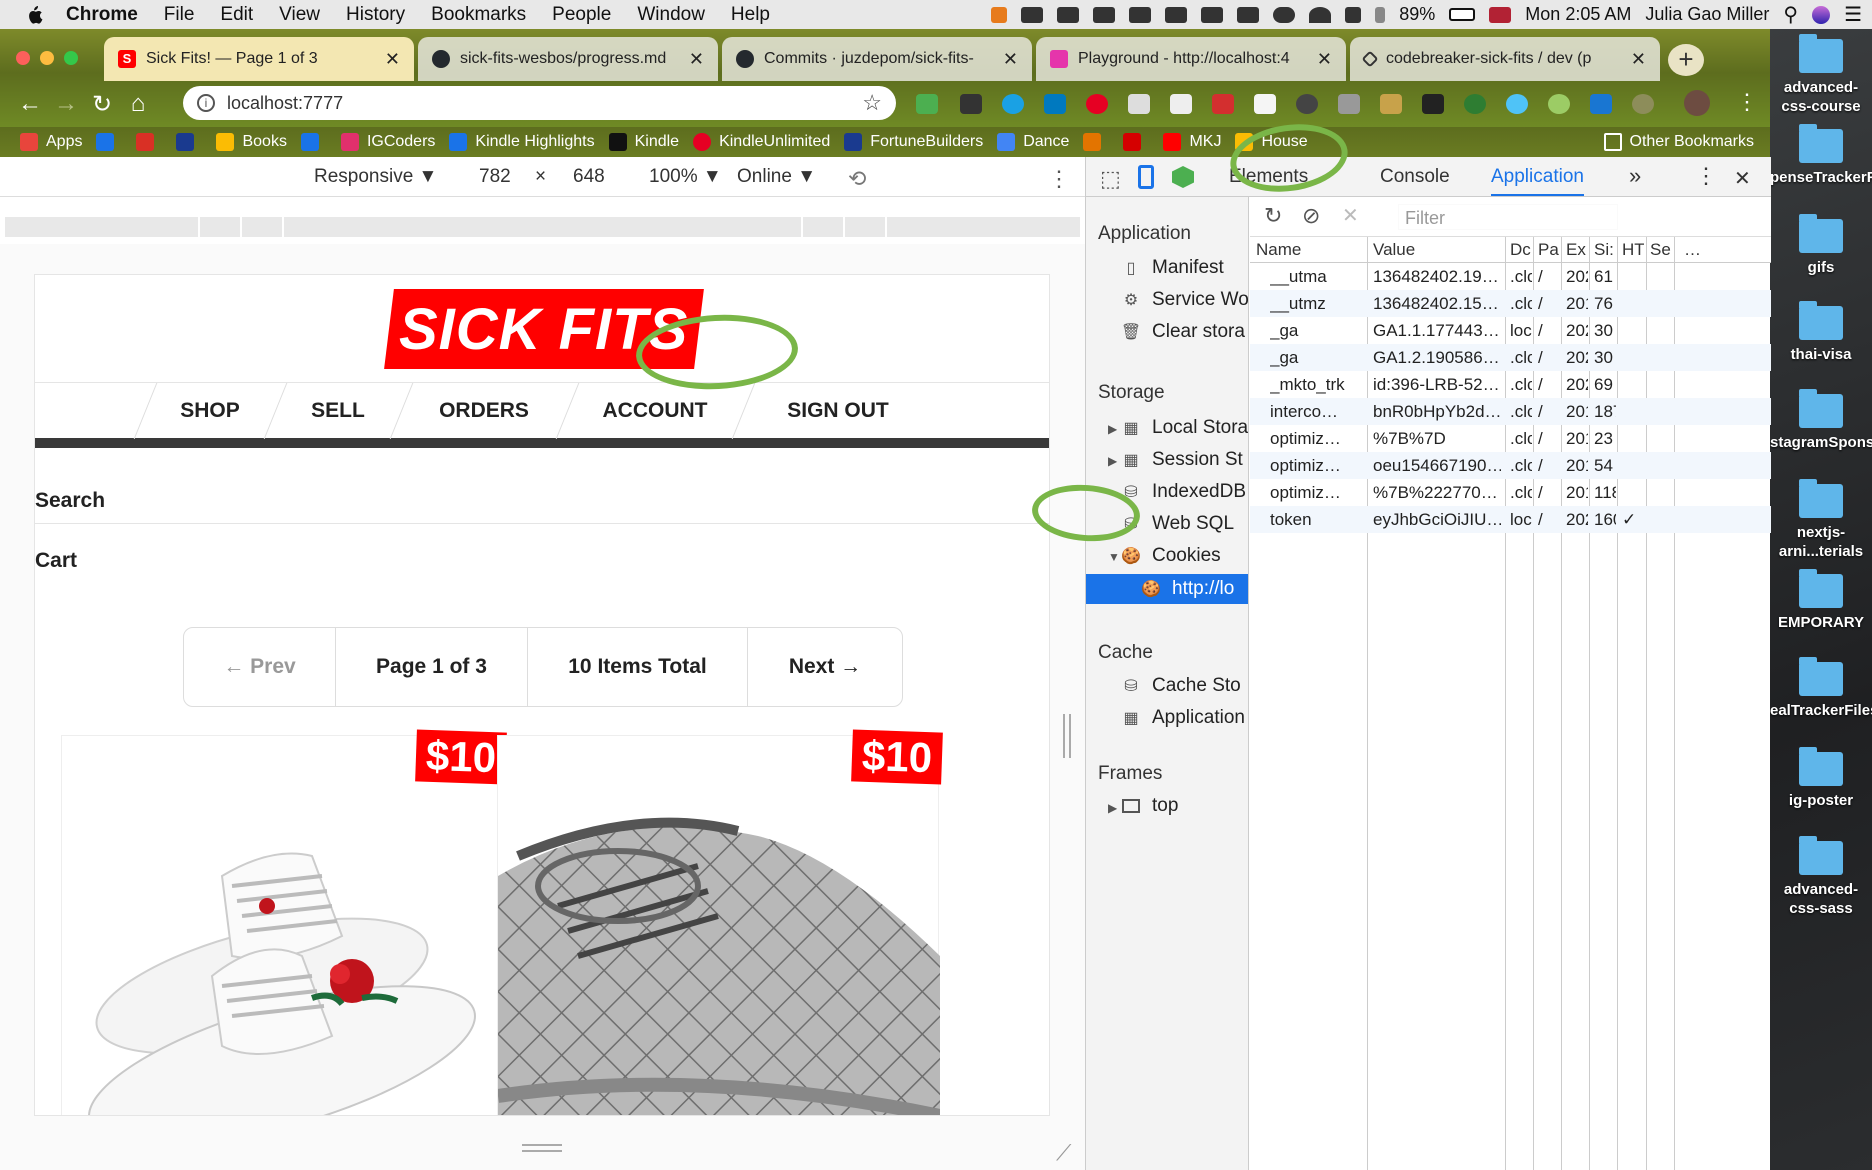 The image size is (1872, 1170). Describe the element at coordinates (1510, 438) in the screenshot. I see `cookie-row: optimiz… %7B%7D .clc / 201 23` at that location.